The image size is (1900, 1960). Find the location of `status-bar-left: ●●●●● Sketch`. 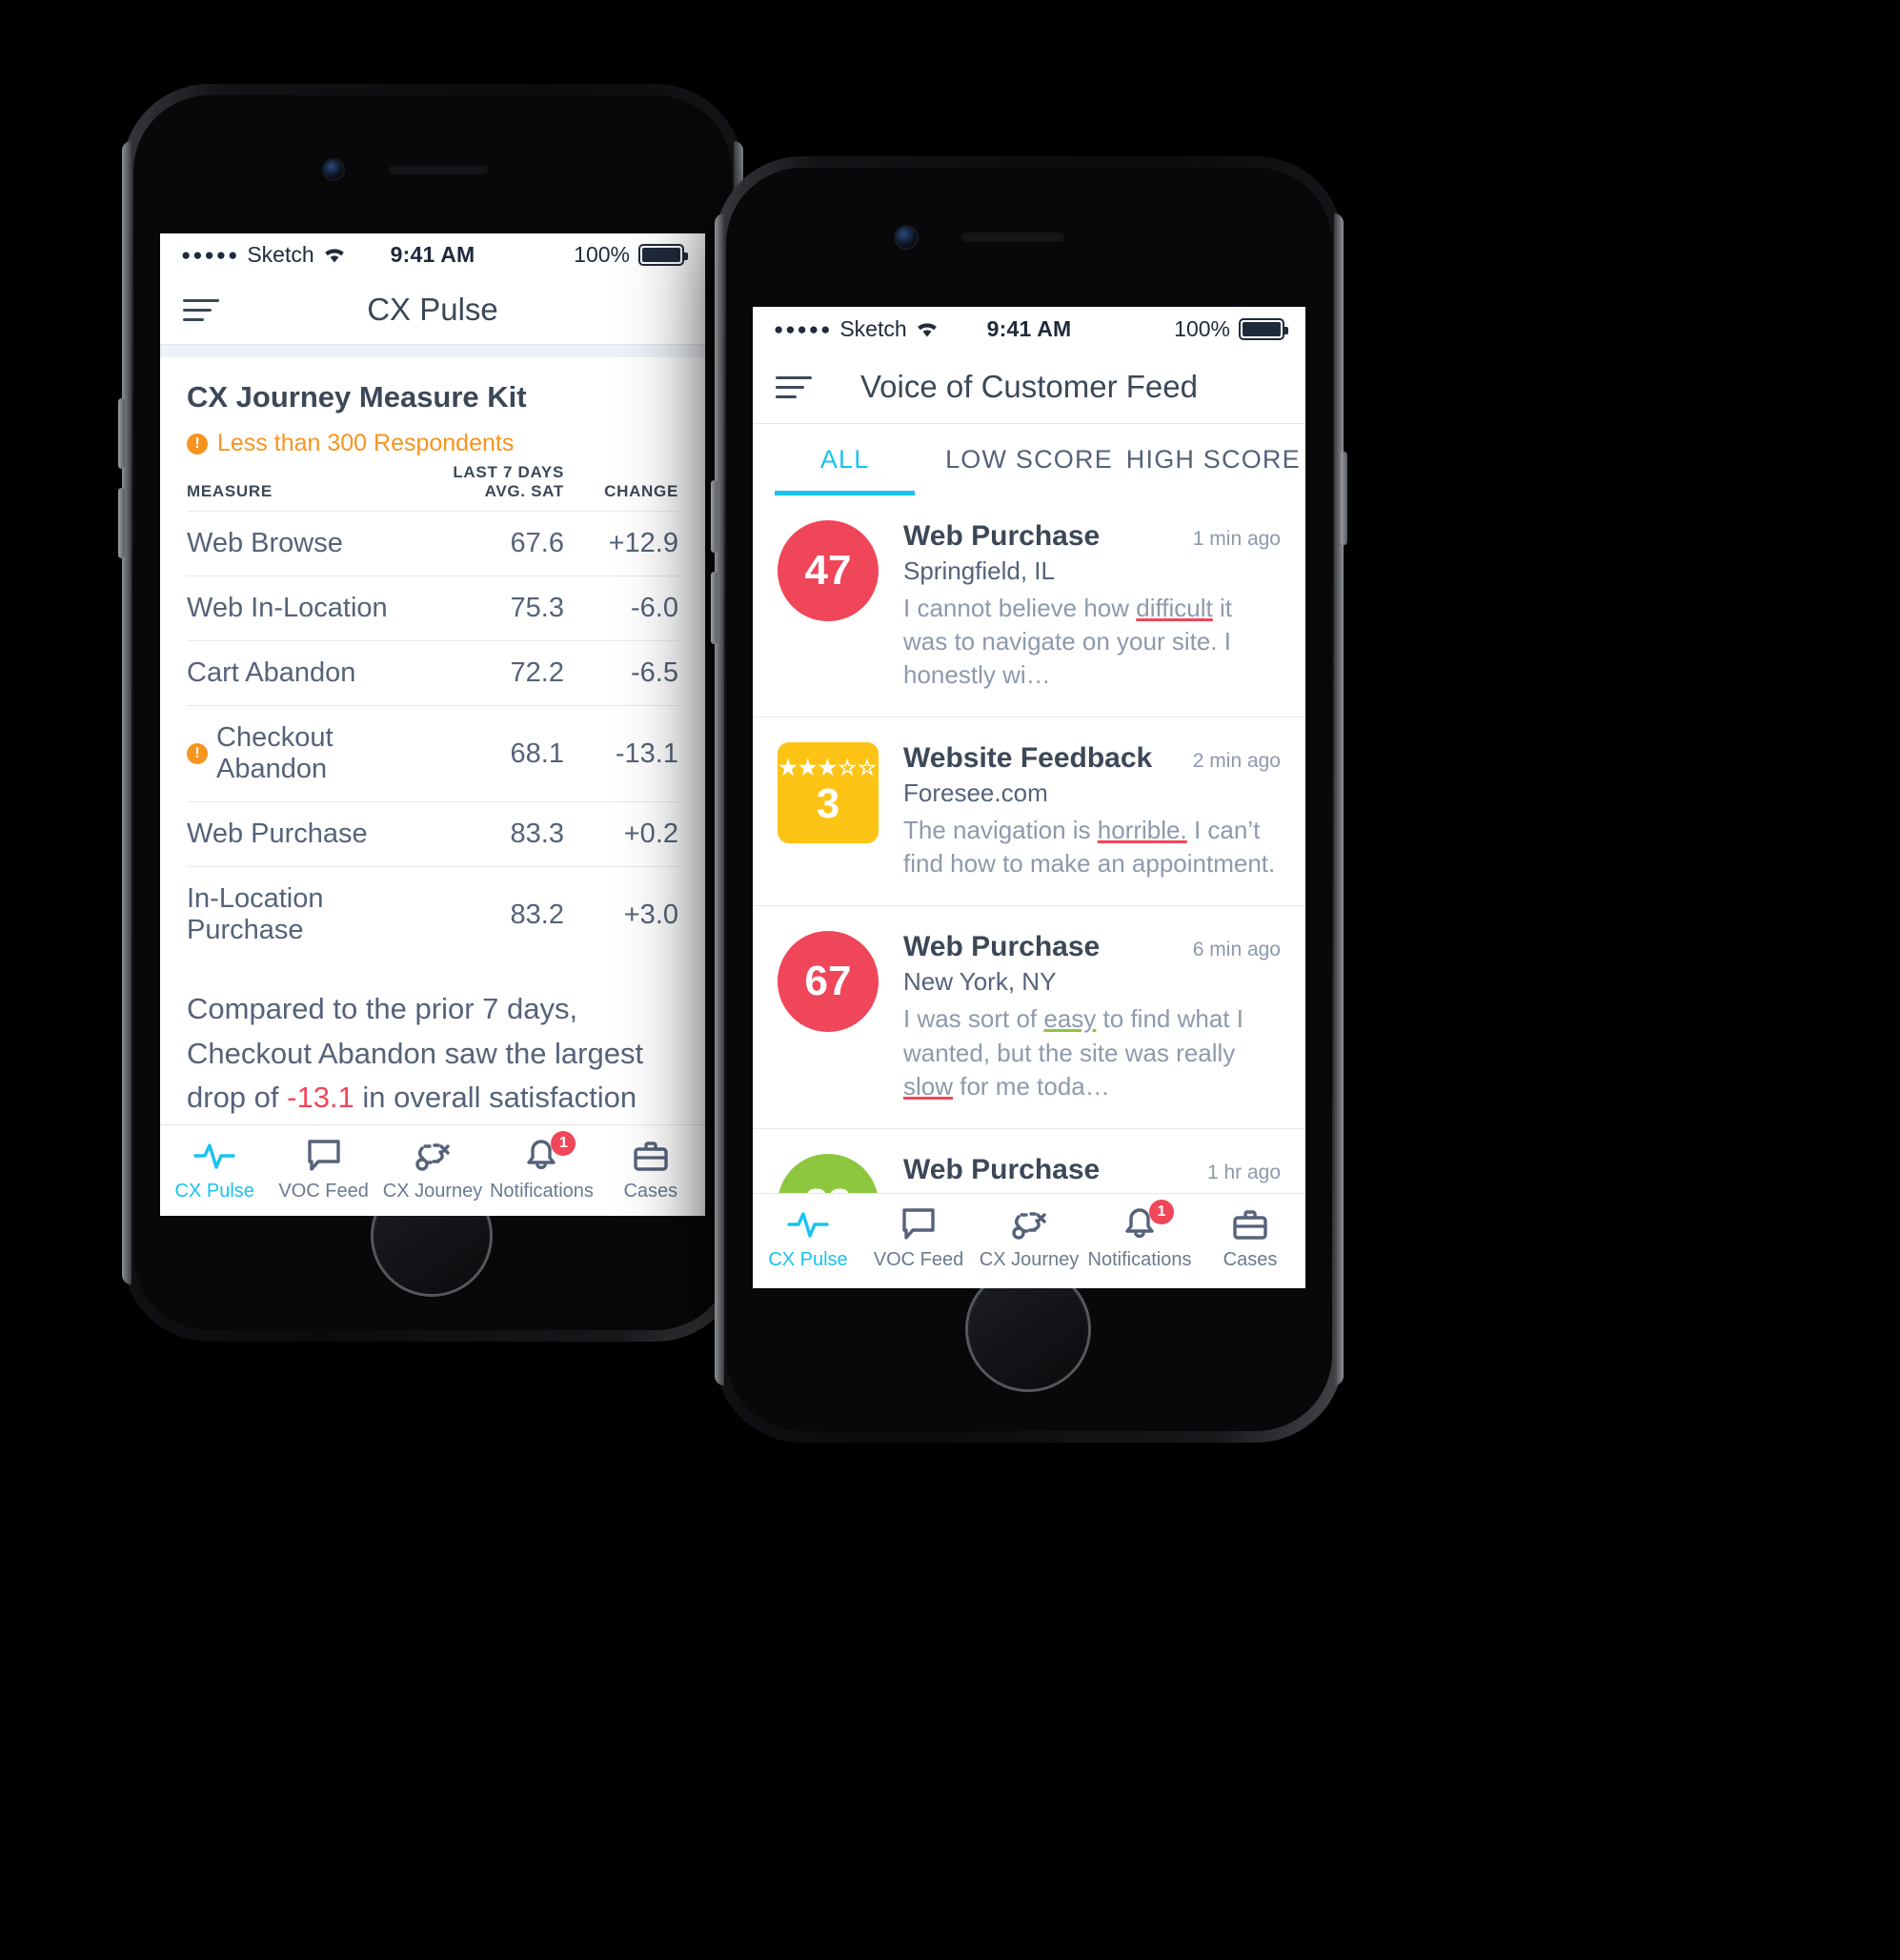

status-bar-left: ●●●●● Sketch is located at coordinates (286, 255).